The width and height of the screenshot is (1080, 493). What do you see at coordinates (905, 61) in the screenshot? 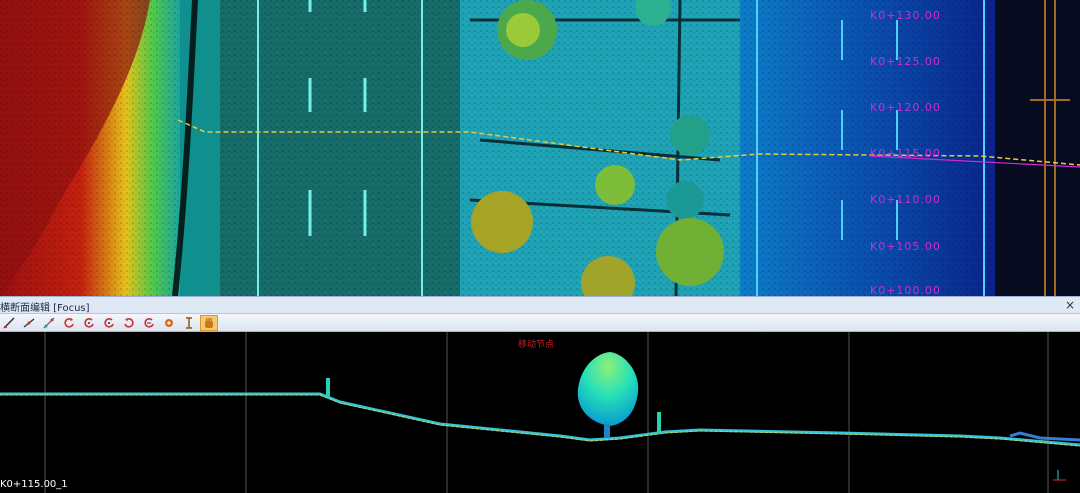
I see `station-label: K0+125.00` at bounding box center [905, 61].